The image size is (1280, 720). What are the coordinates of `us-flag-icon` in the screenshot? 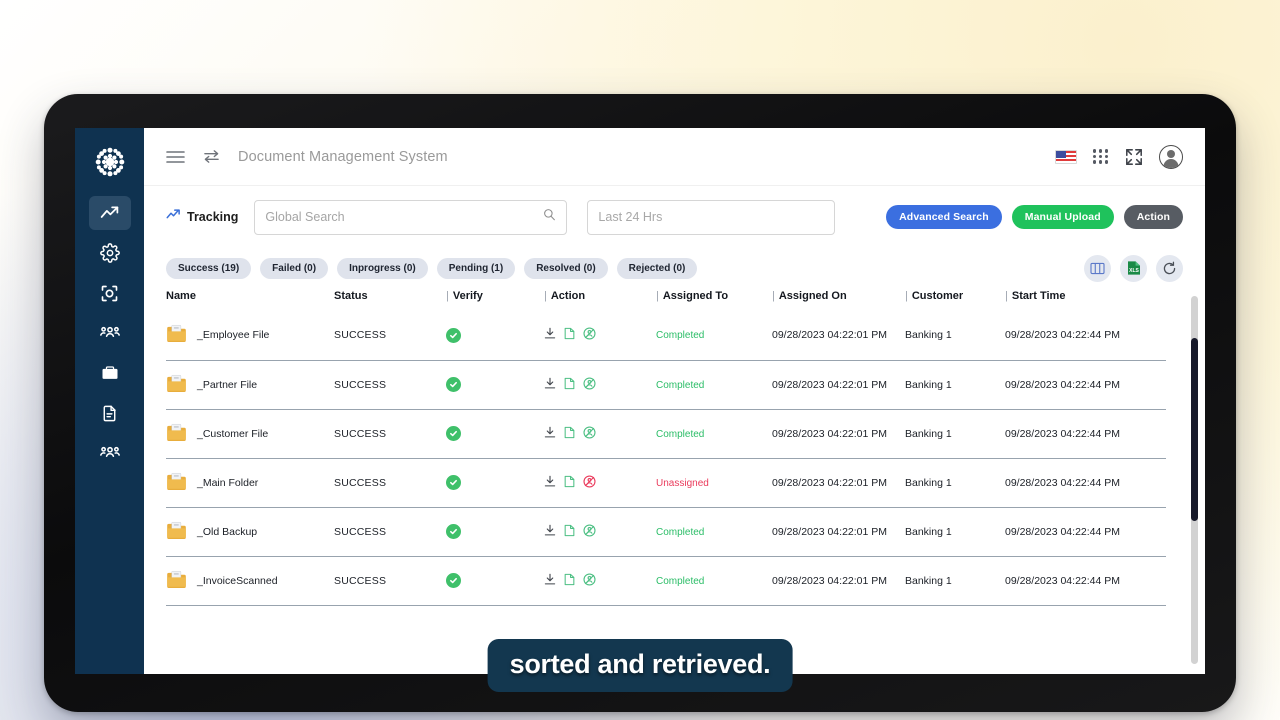 It's located at (1066, 156).